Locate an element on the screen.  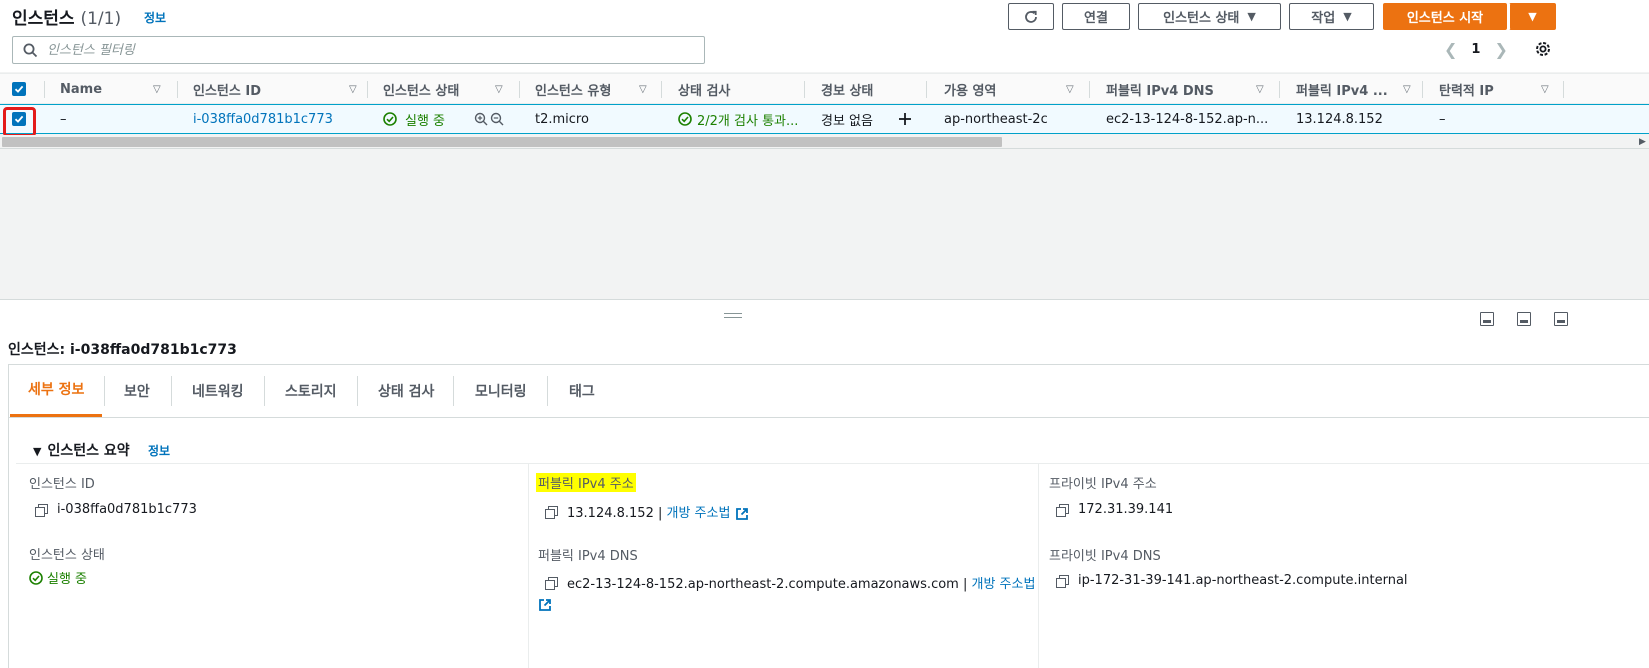
scrollbar-thumb is located at coordinates (502, 142).